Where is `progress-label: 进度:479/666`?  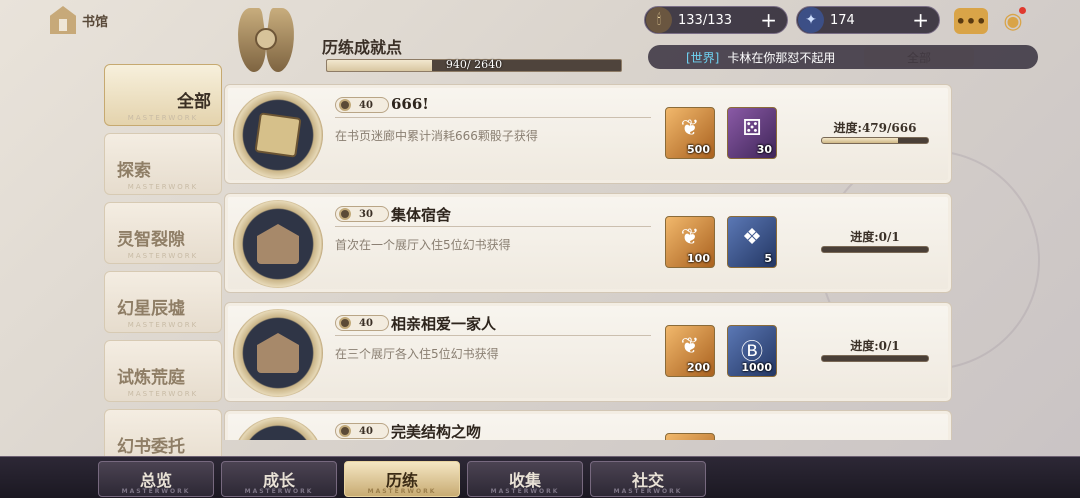 progress-label: 进度:479/666 is located at coordinates (875, 128).